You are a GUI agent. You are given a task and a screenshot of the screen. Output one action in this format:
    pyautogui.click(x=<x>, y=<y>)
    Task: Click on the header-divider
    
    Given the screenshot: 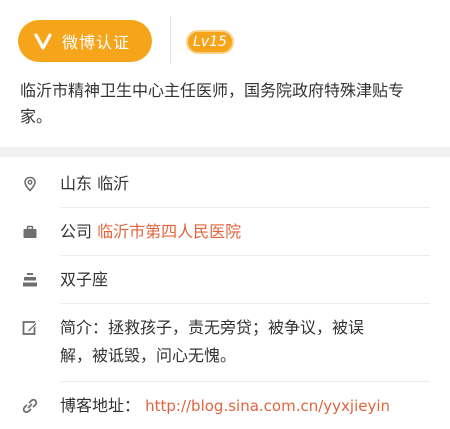 What is the action you would take?
    pyautogui.click(x=170, y=40)
    